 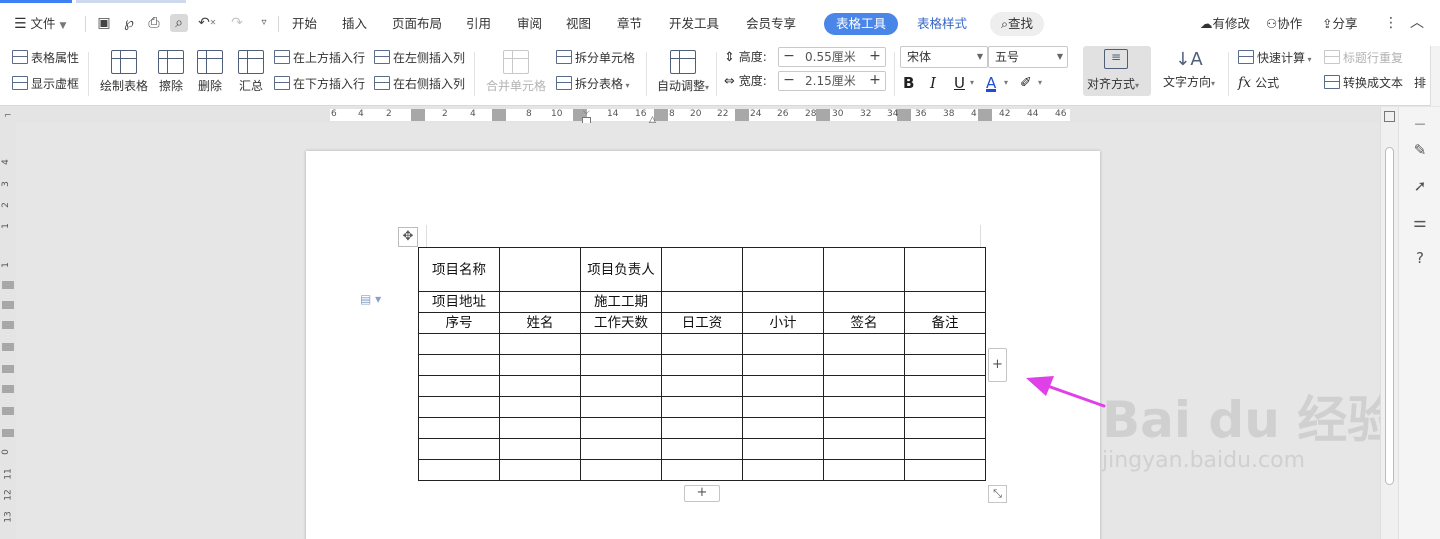 I want to click on save-icon: ▣, so click(x=104, y=23).